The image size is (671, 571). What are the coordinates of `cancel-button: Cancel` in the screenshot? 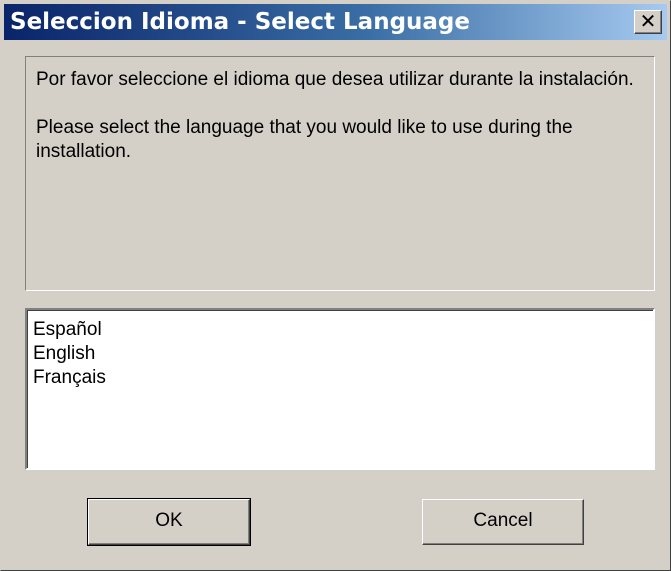 It's located at (503, 522).